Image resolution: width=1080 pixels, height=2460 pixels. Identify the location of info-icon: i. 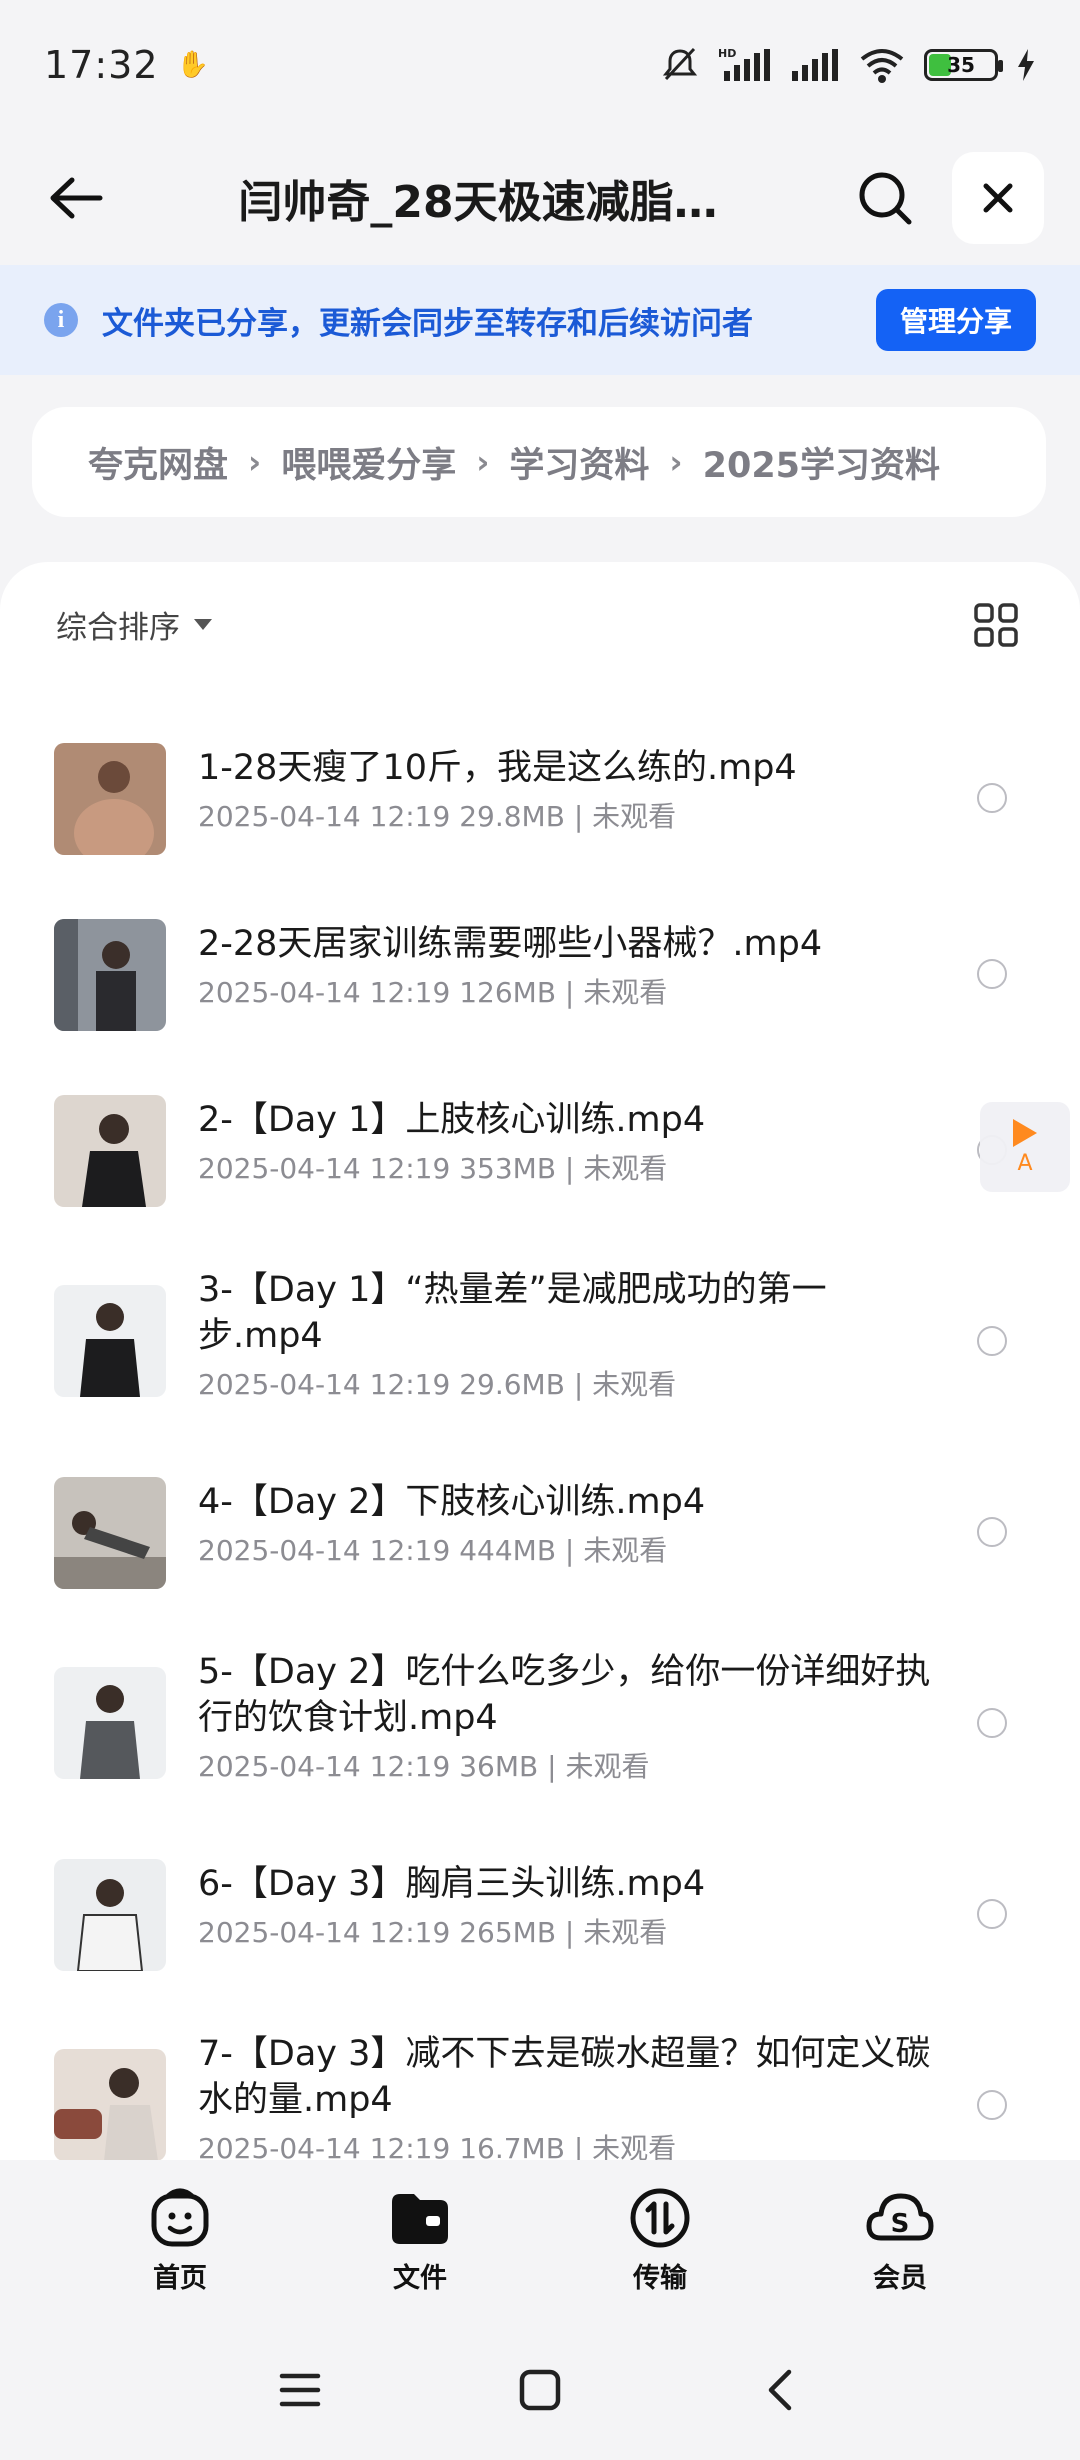
(61, 320).